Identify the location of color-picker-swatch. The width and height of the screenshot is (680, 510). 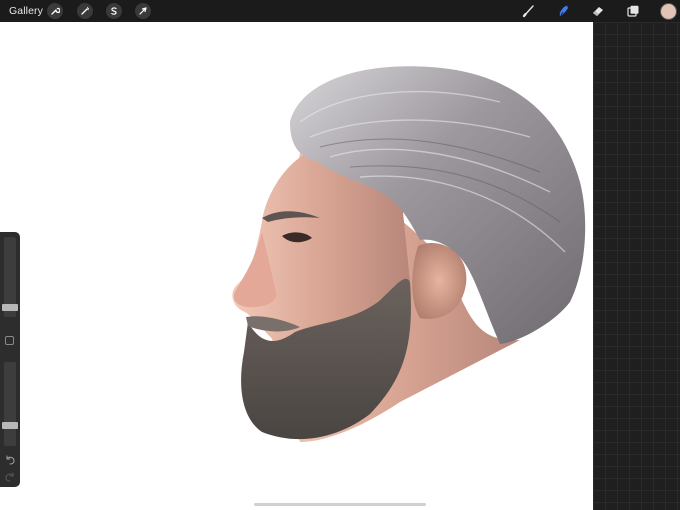
(668, 11).